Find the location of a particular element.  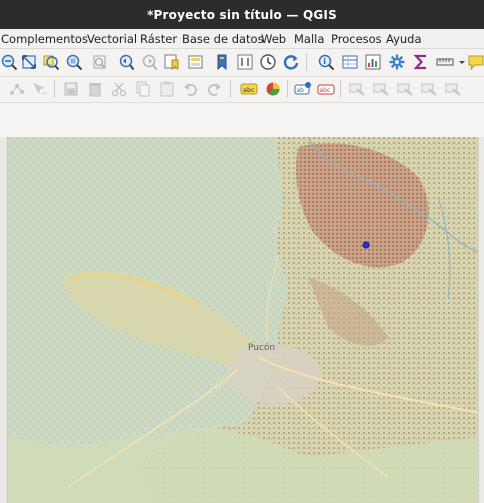

menu-procesos: Procesos is located at coordinates (356, 39).